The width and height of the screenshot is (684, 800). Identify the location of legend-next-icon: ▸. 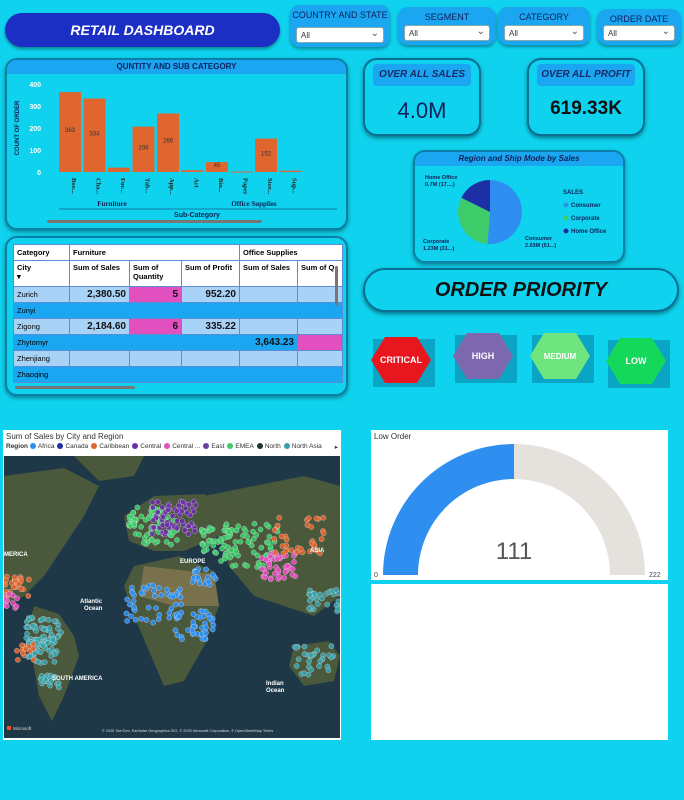
(336, 447).